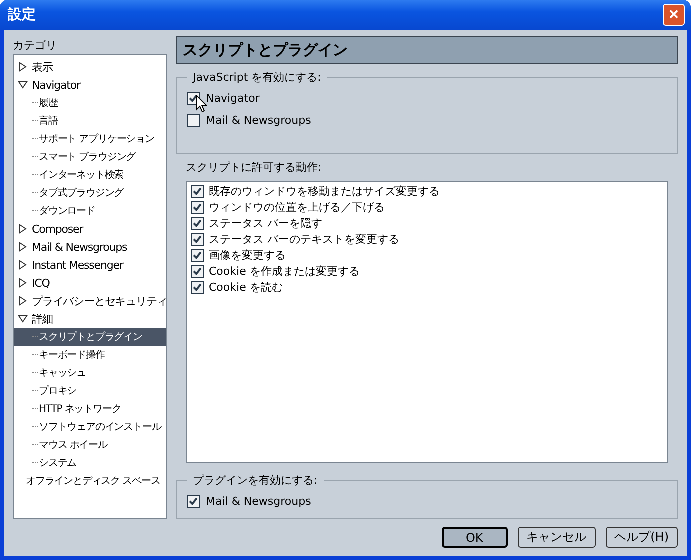  What do you see at coordinates (96, 481) in the screenshot?
I see `tree-item: オフラインとディスク スペース` at bounding box center [96, 481].